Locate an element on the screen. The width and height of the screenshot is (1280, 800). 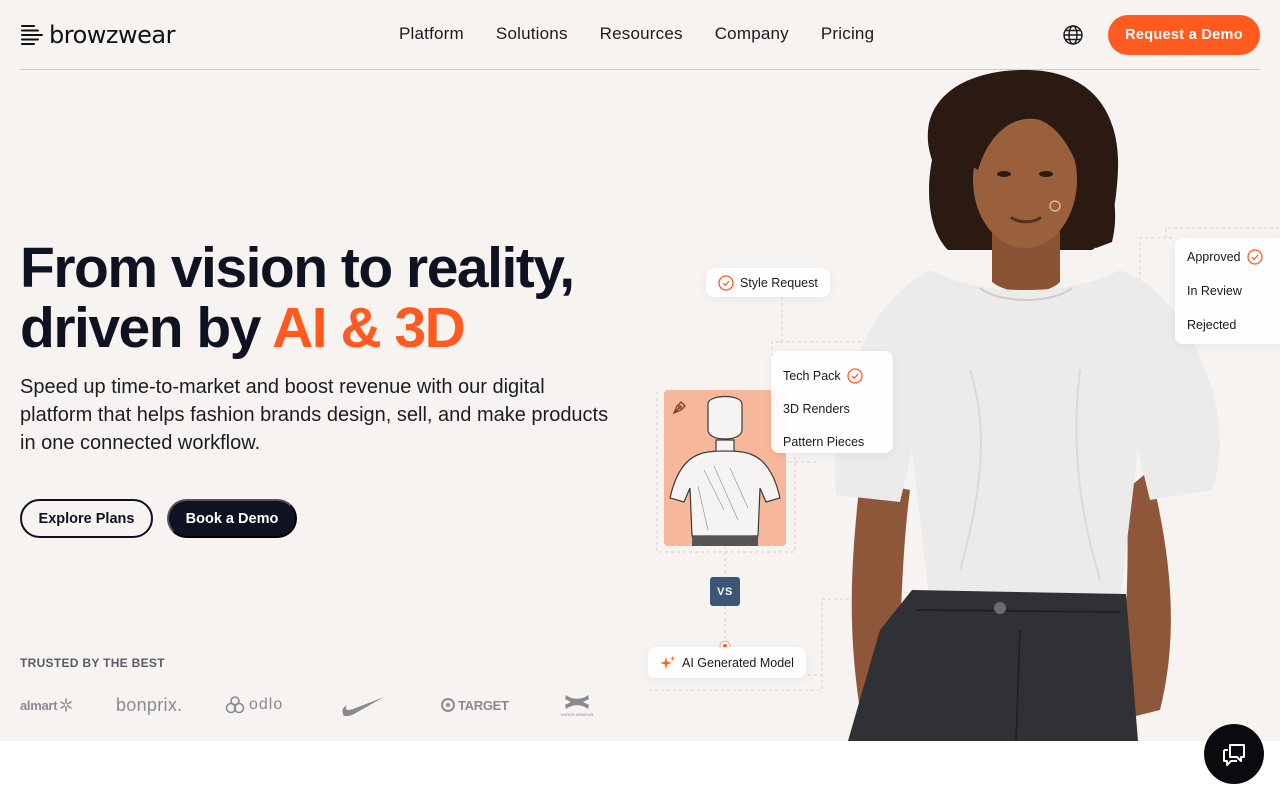
chat-launcher-button is located at coordinates (1234, 754).